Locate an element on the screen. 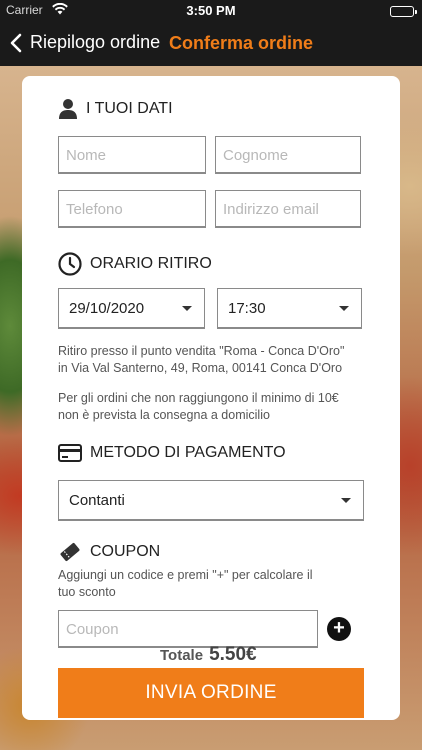 The image size is (422, 750). order-total: Totale 5.50€ is located at coordinates (208, 655).